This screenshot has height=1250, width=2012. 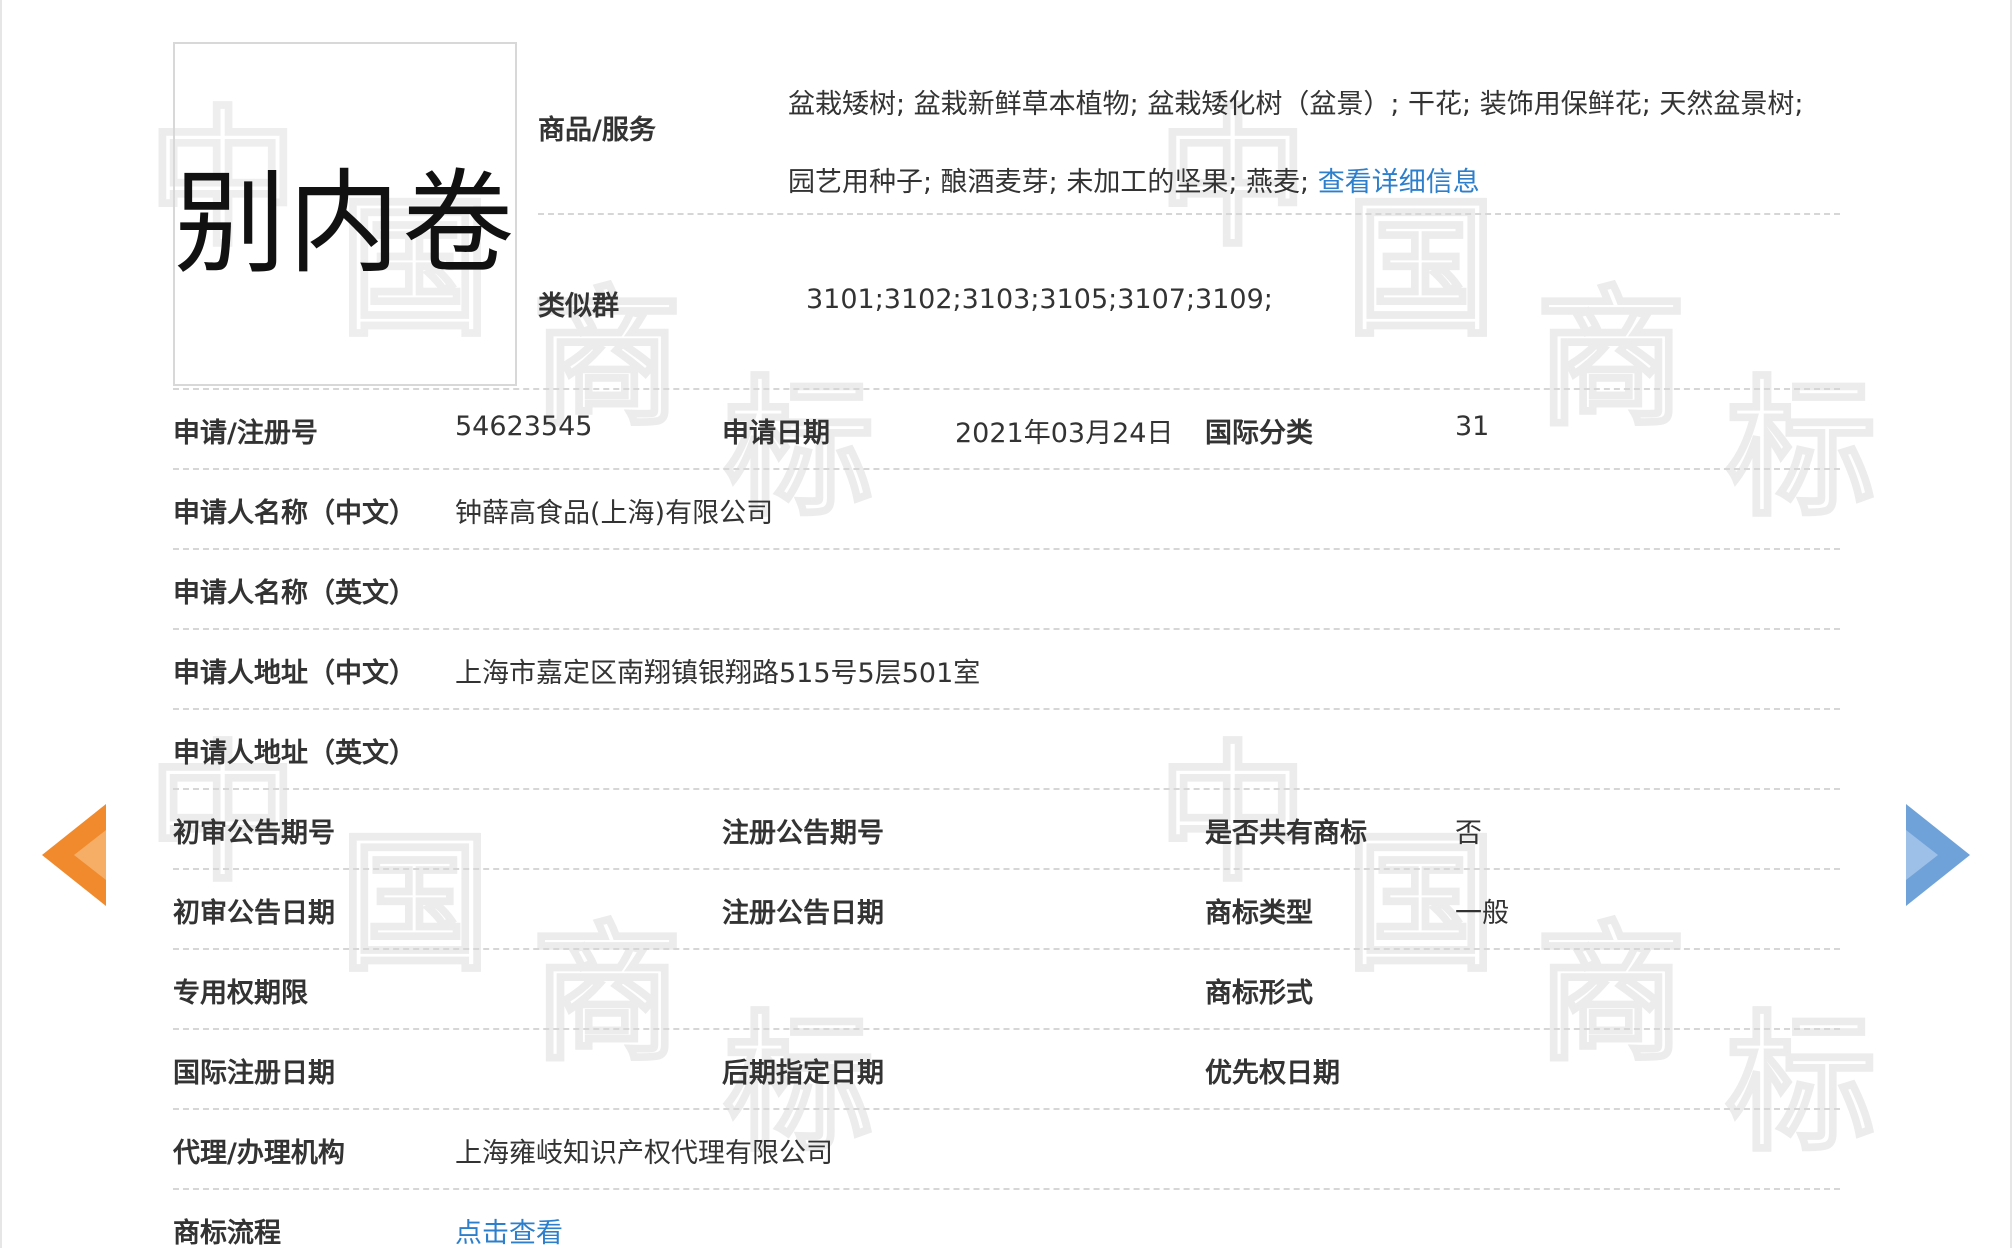 What do you see at coordinates (1064, 433) in the screenshot?
I see `app-date-value: 2021年03月24日` at bounding box center [1064, 433].